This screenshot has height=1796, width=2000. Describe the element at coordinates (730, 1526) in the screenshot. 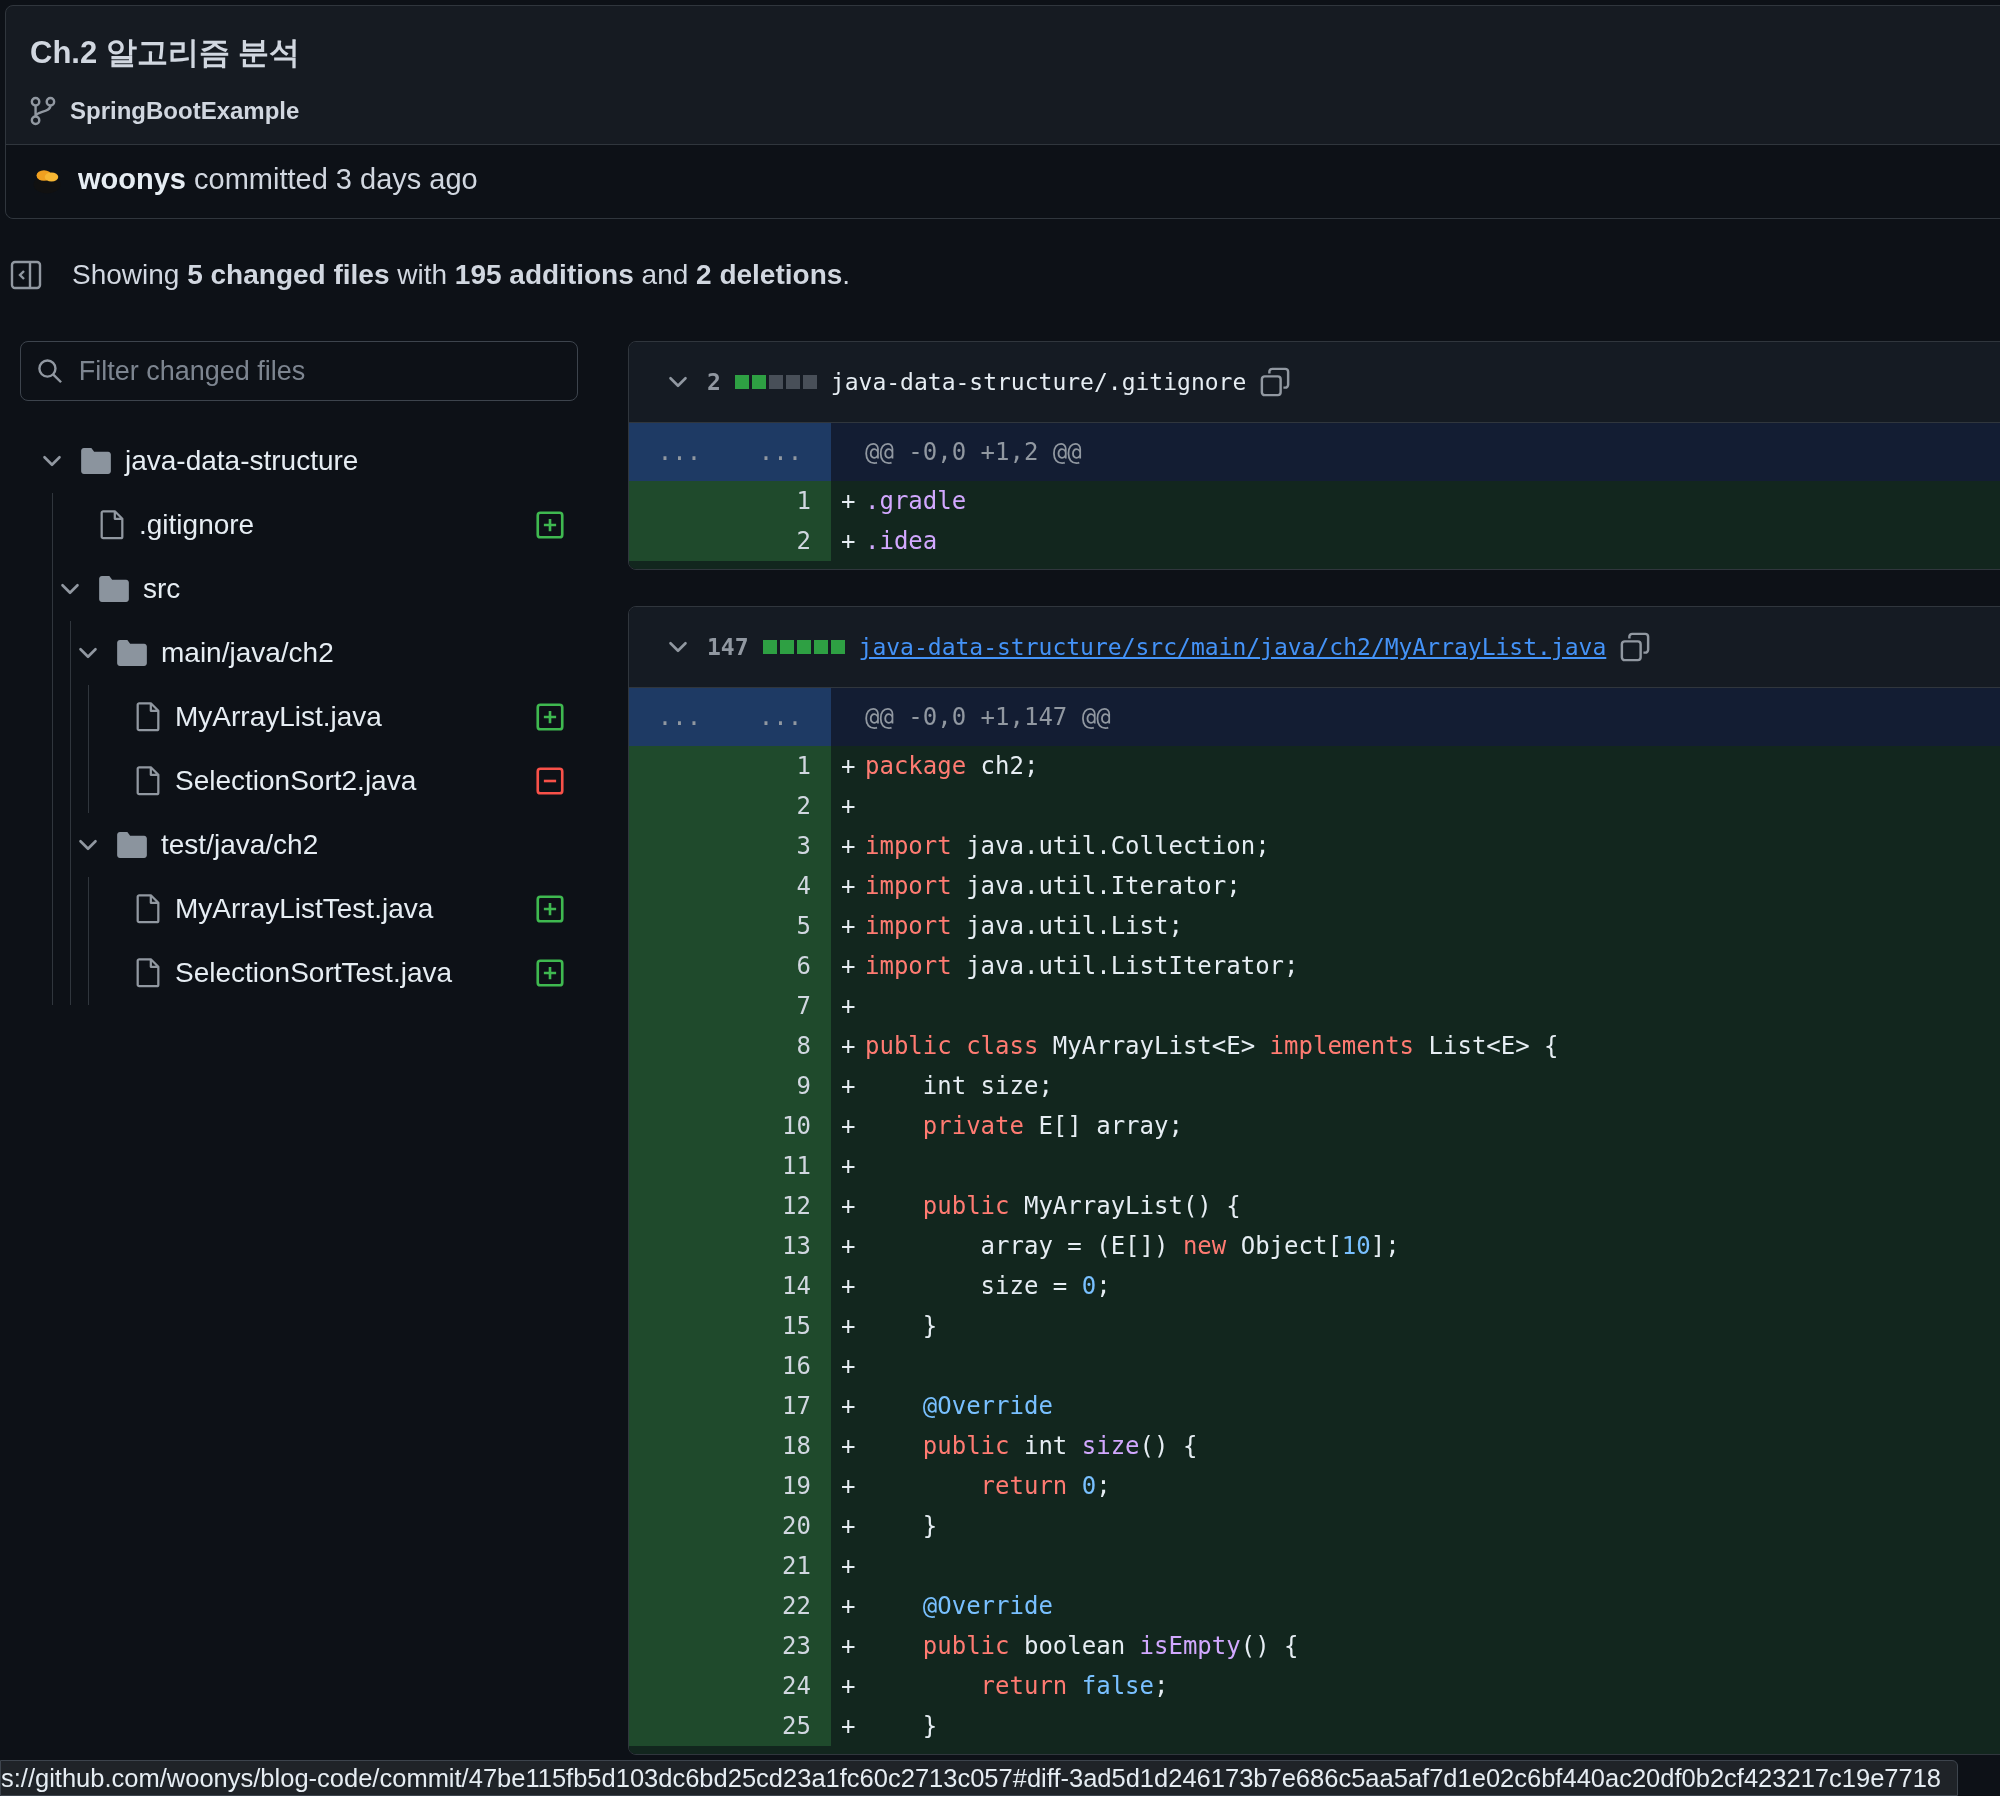

I see `line-number: 20` at that location.